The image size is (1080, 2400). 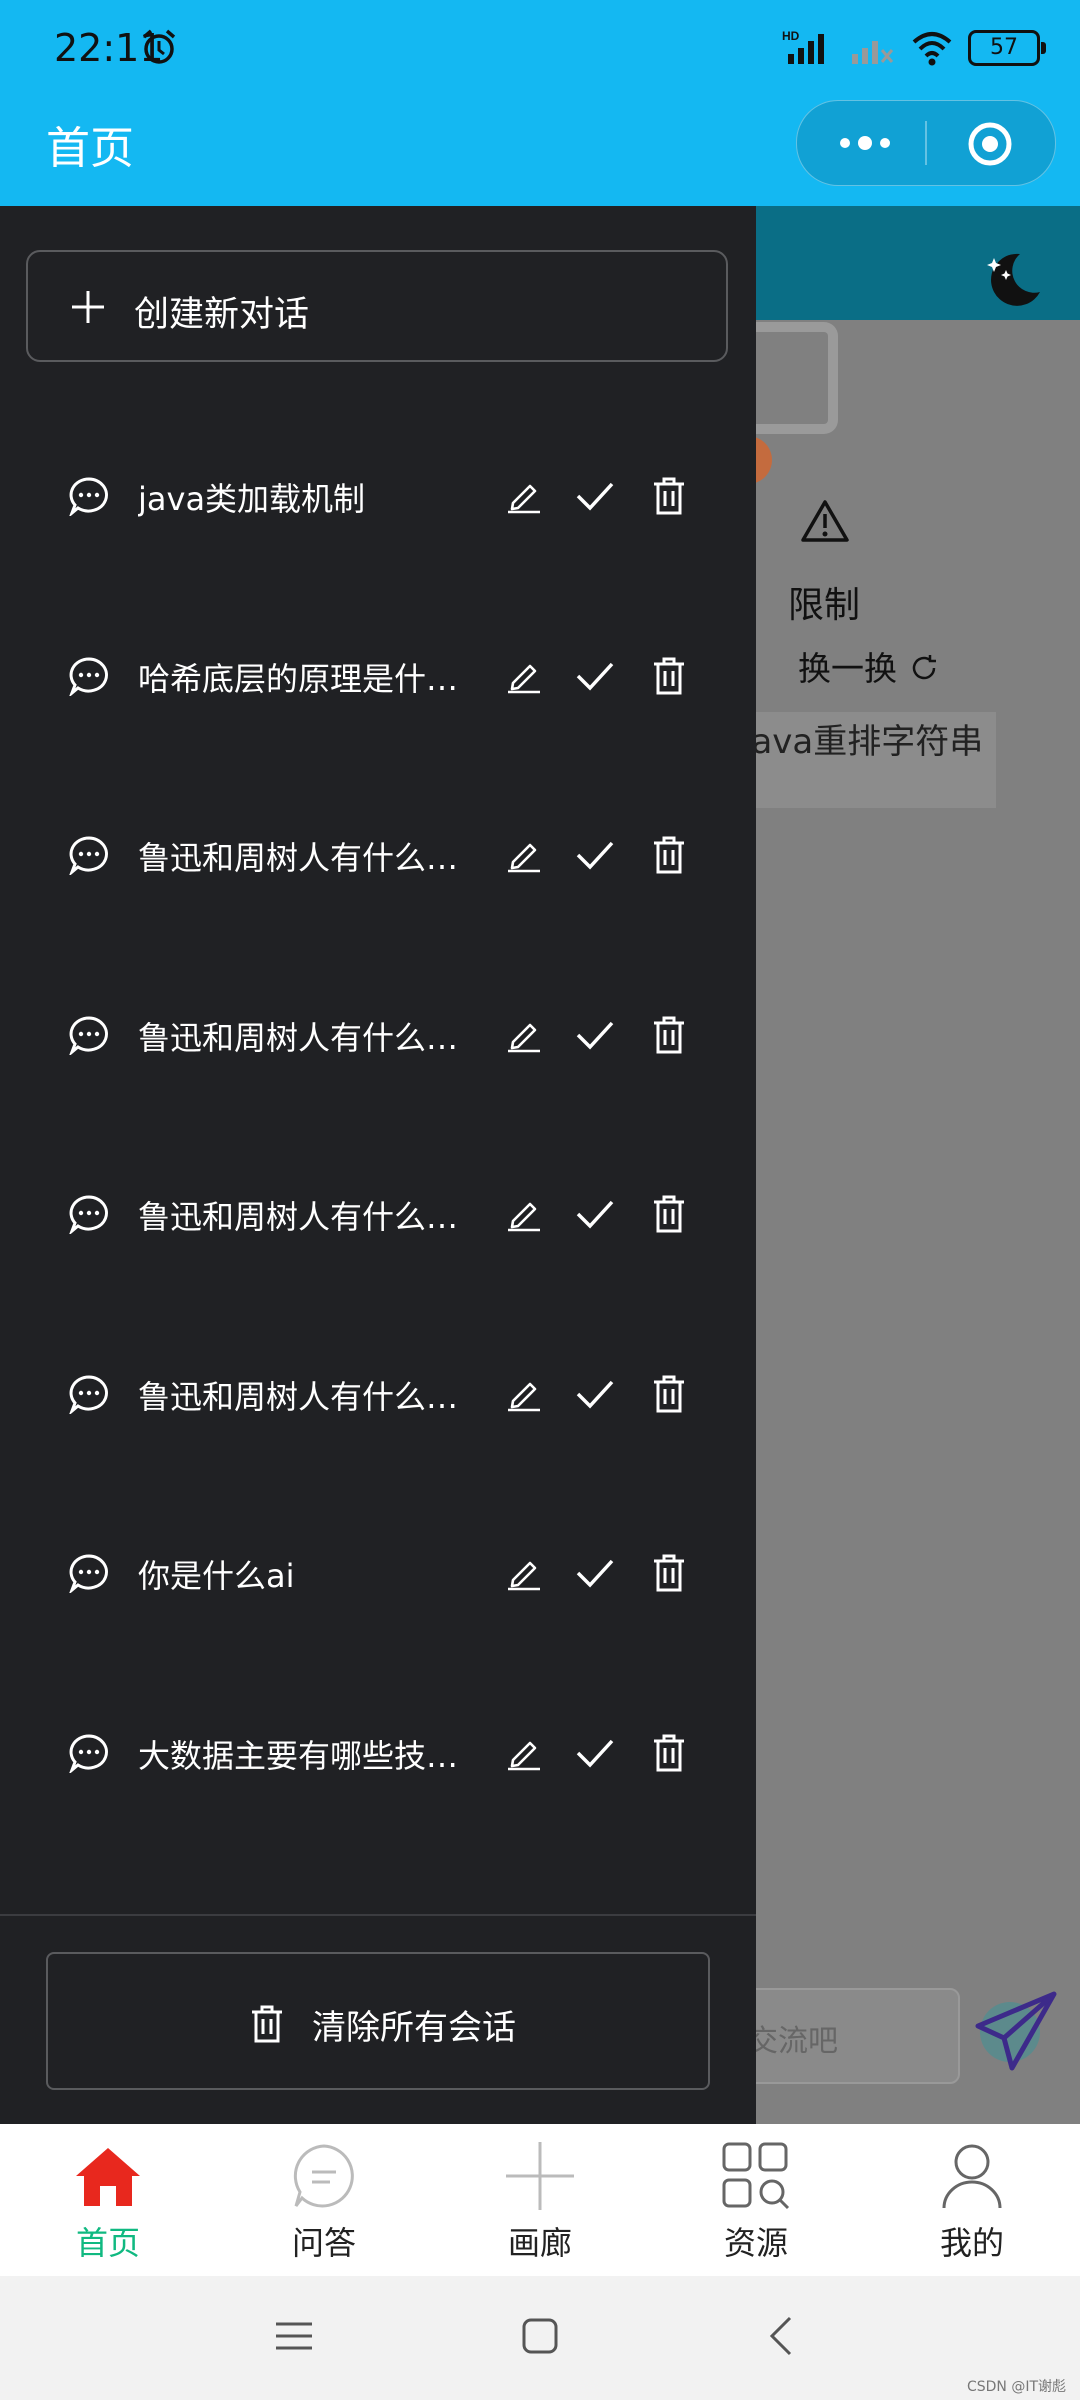 What do you see at coordinates (847, 668) in the screenshot?
I see `refresh-label: 换一换` at bounding box center [847, 668].